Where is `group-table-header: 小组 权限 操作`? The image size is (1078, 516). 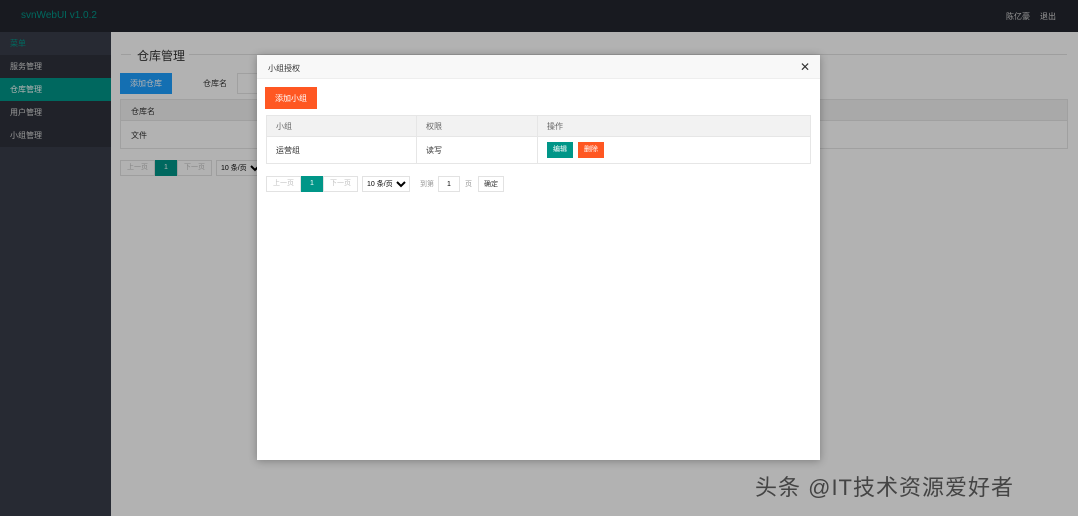
group-table-header: 小组 权限 操作 is located at coordinates (538, 126).